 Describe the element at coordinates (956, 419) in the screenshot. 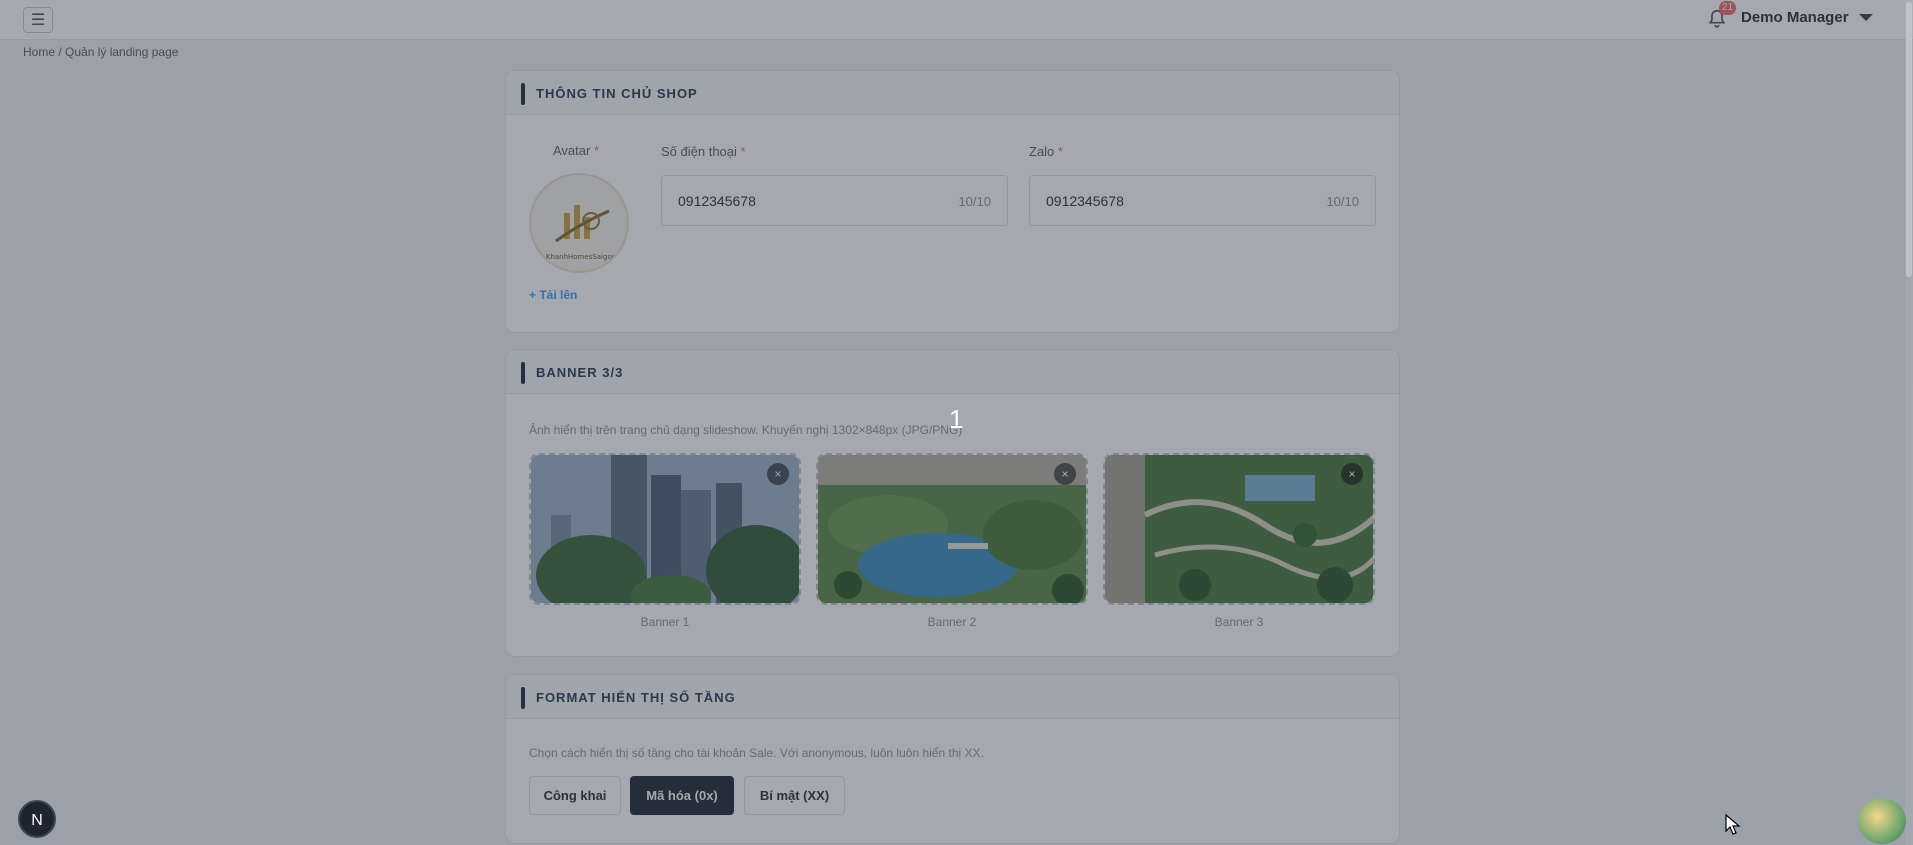

I see `lightbox-counter: 1` at that location.